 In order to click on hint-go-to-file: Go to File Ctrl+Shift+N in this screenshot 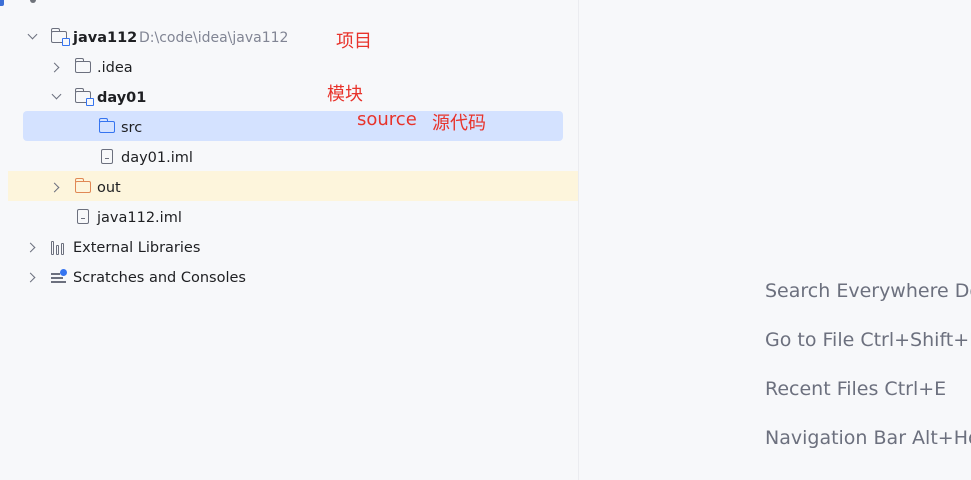, I will do `click(868, 340)`.